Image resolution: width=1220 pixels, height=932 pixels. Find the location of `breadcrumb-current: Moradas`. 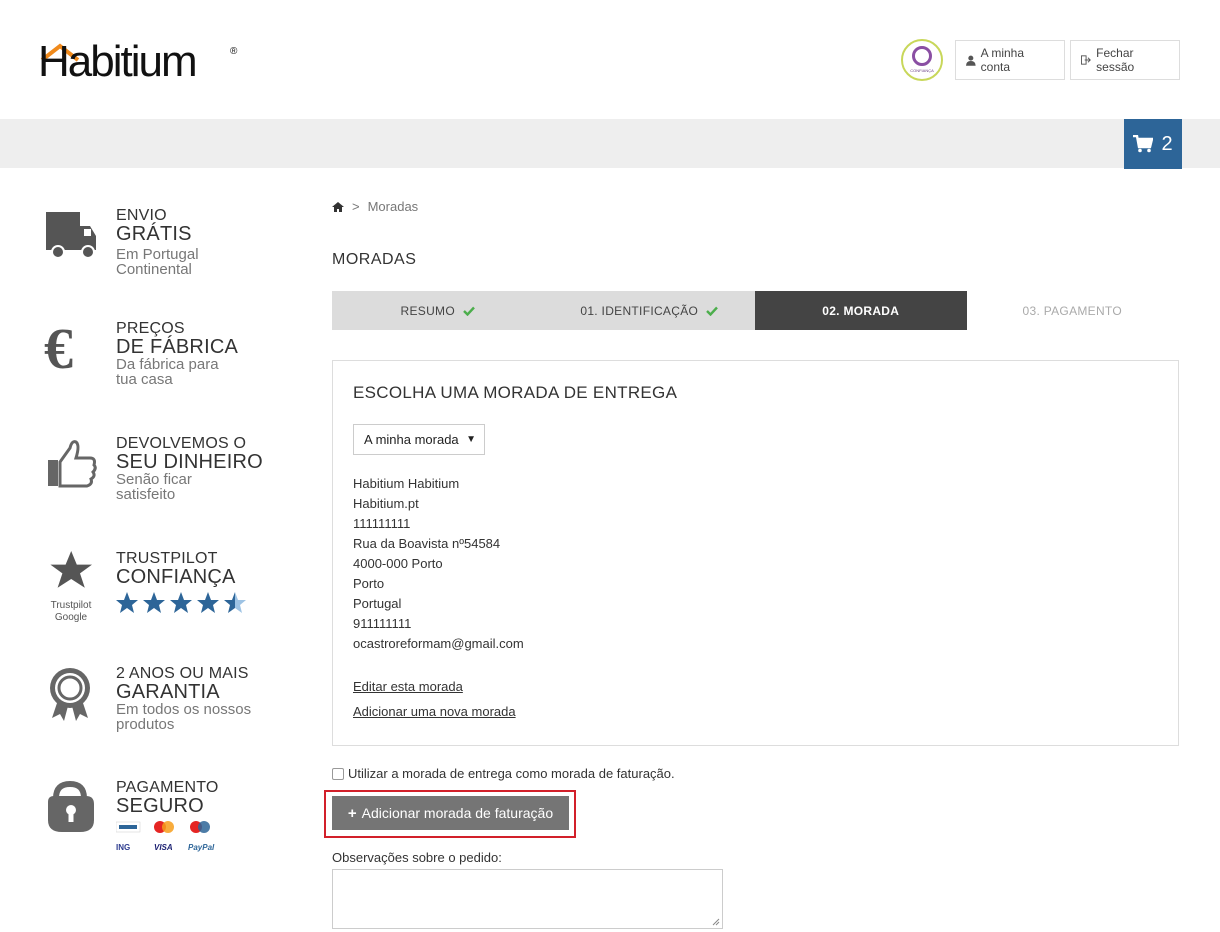

breadcrumb-current: Moradas is located at coordinates (393, 206).